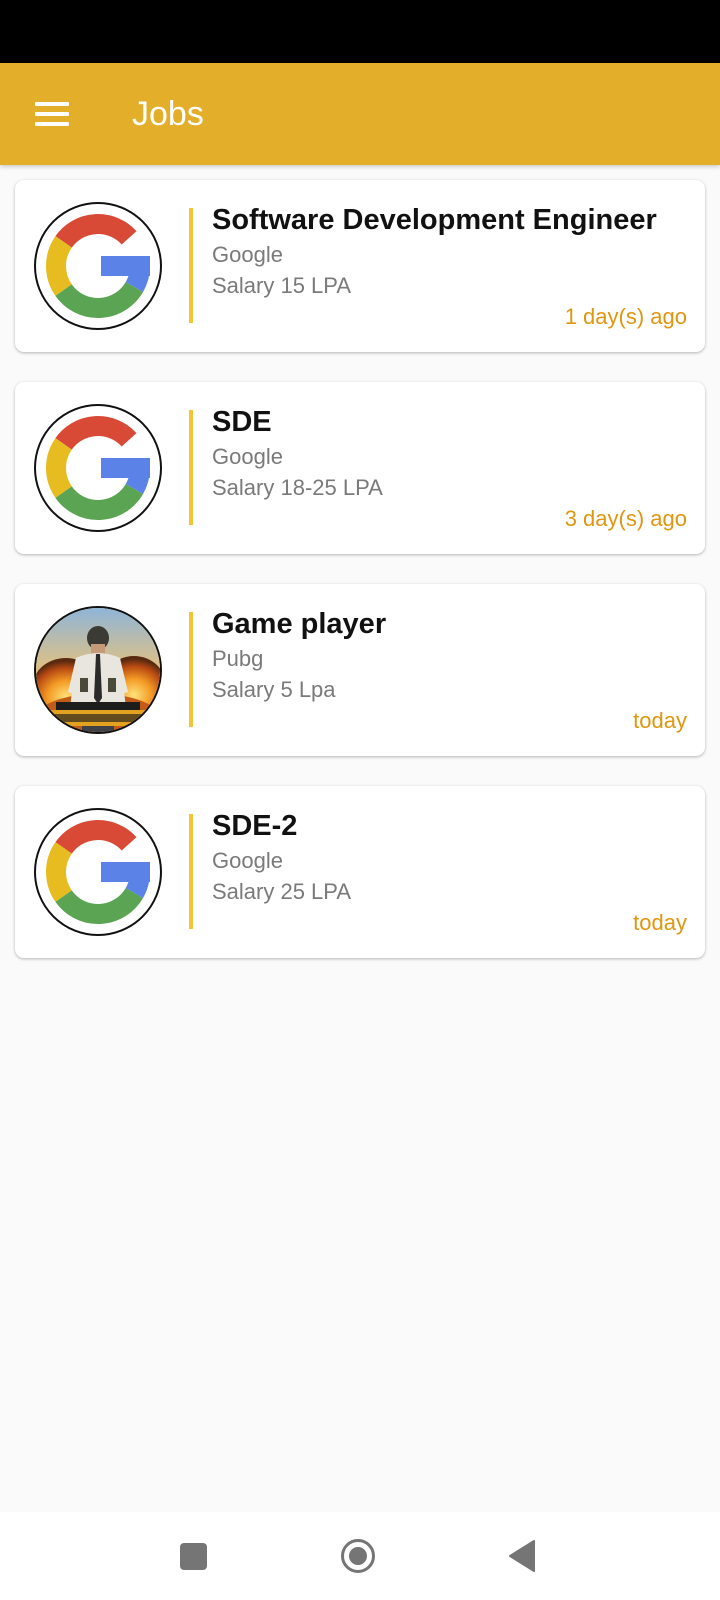 The image size is (720, 1600). Describe the element at coordinates (360, 468) in the screenshot. I see `job-card: SDE Google Salary 18-25 LPA 3 day(s) ago` at that location.